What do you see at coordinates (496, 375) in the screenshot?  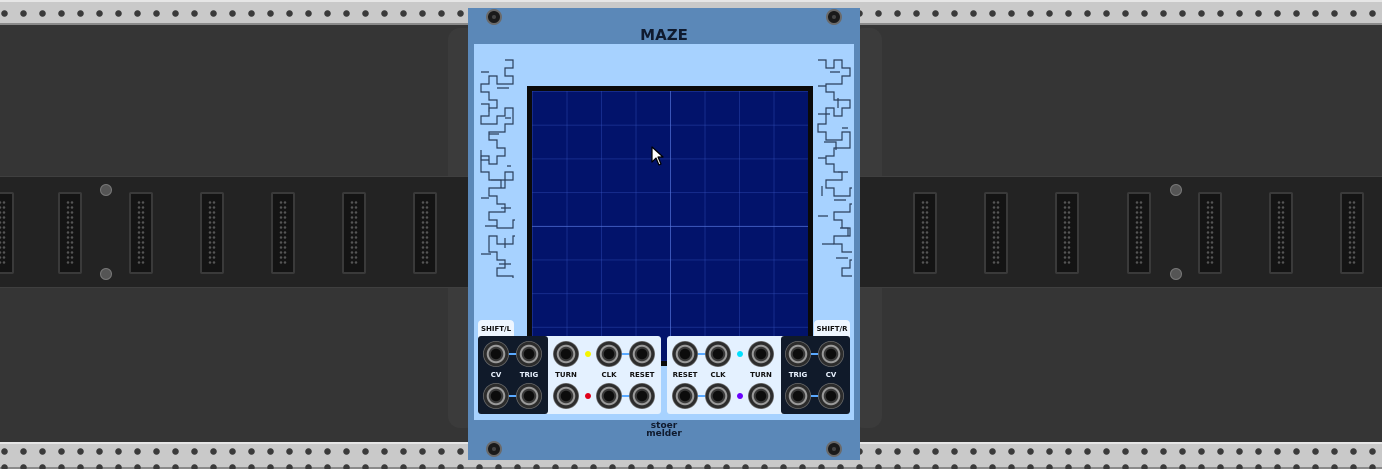 I see `left-cv-label: CV` at bounding box center [496, 375].